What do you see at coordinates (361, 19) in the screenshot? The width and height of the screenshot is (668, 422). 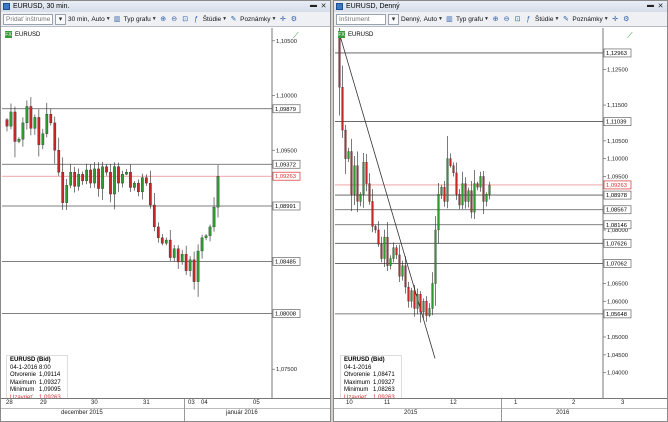 I see `instrument-input` at bounding box center [361, 19].